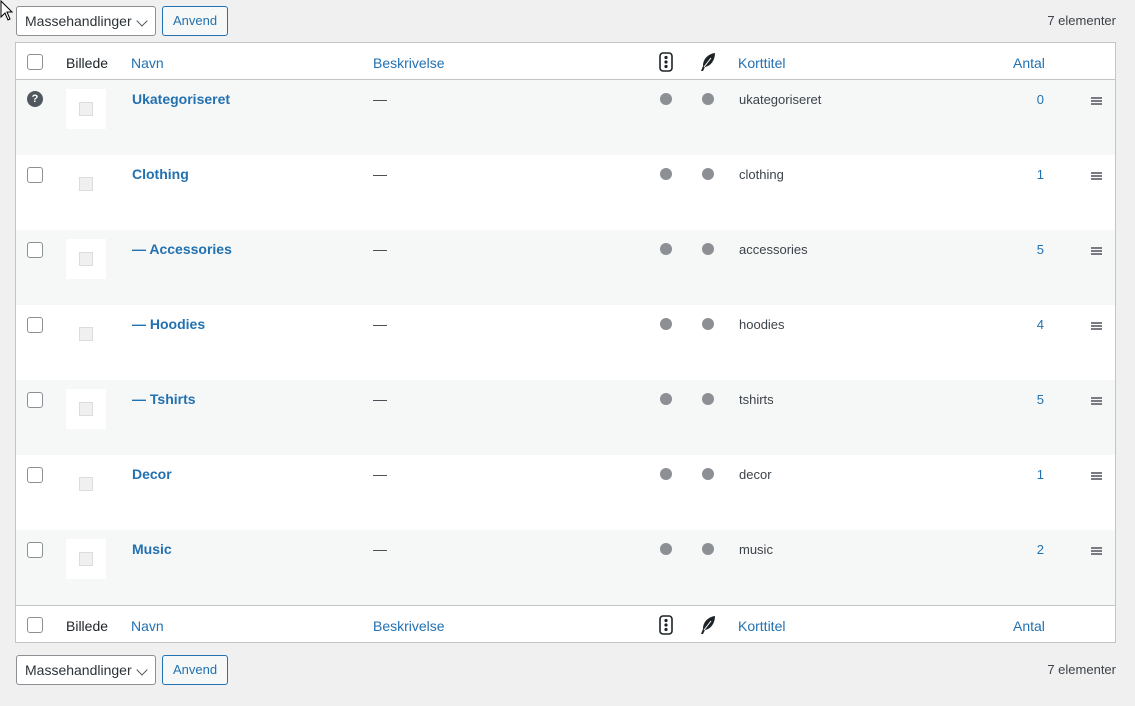 This screenshot has width=1135, height=706. What do you see at coordinates (761, 63) in the screenshot?
I see `column-slug-header: Korttitel` at bounding box center [761, 63].